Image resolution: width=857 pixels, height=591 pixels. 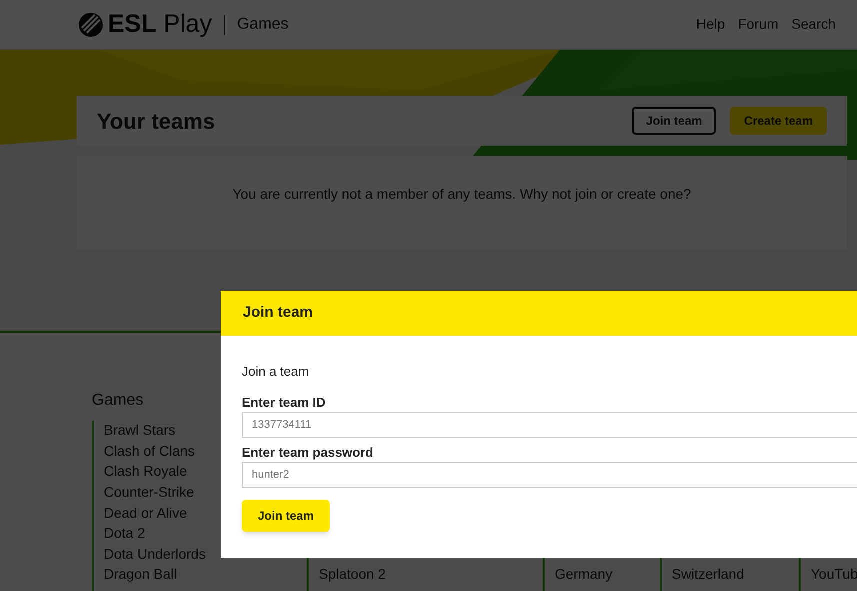 What do you see at coordinates (431, 574) in the screenshot?
I see `footer-link: Splatoon 2` at bounding box center [431, 574].